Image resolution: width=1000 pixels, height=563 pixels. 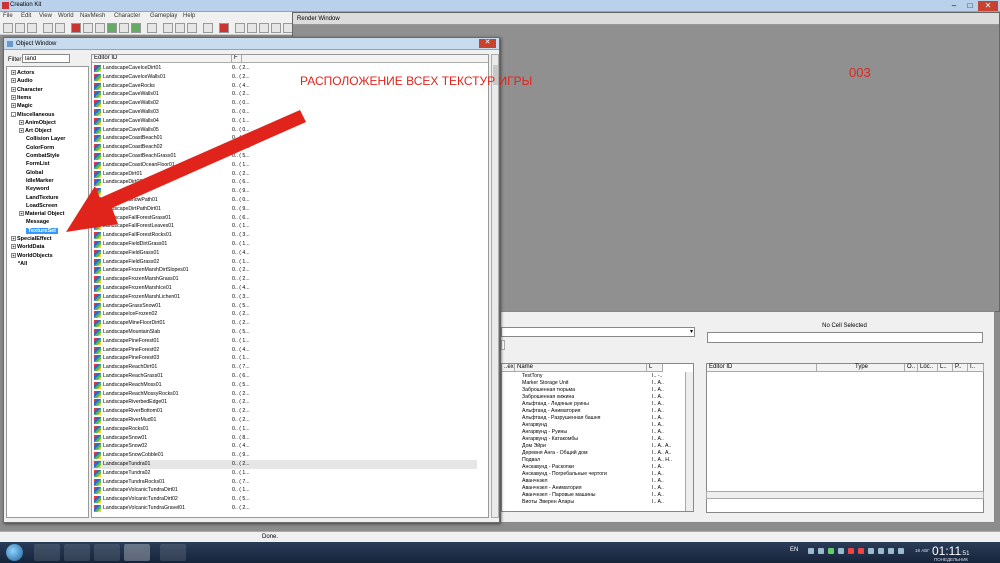 I want to click on language-indicator: EN, so click(x=794, y=550).